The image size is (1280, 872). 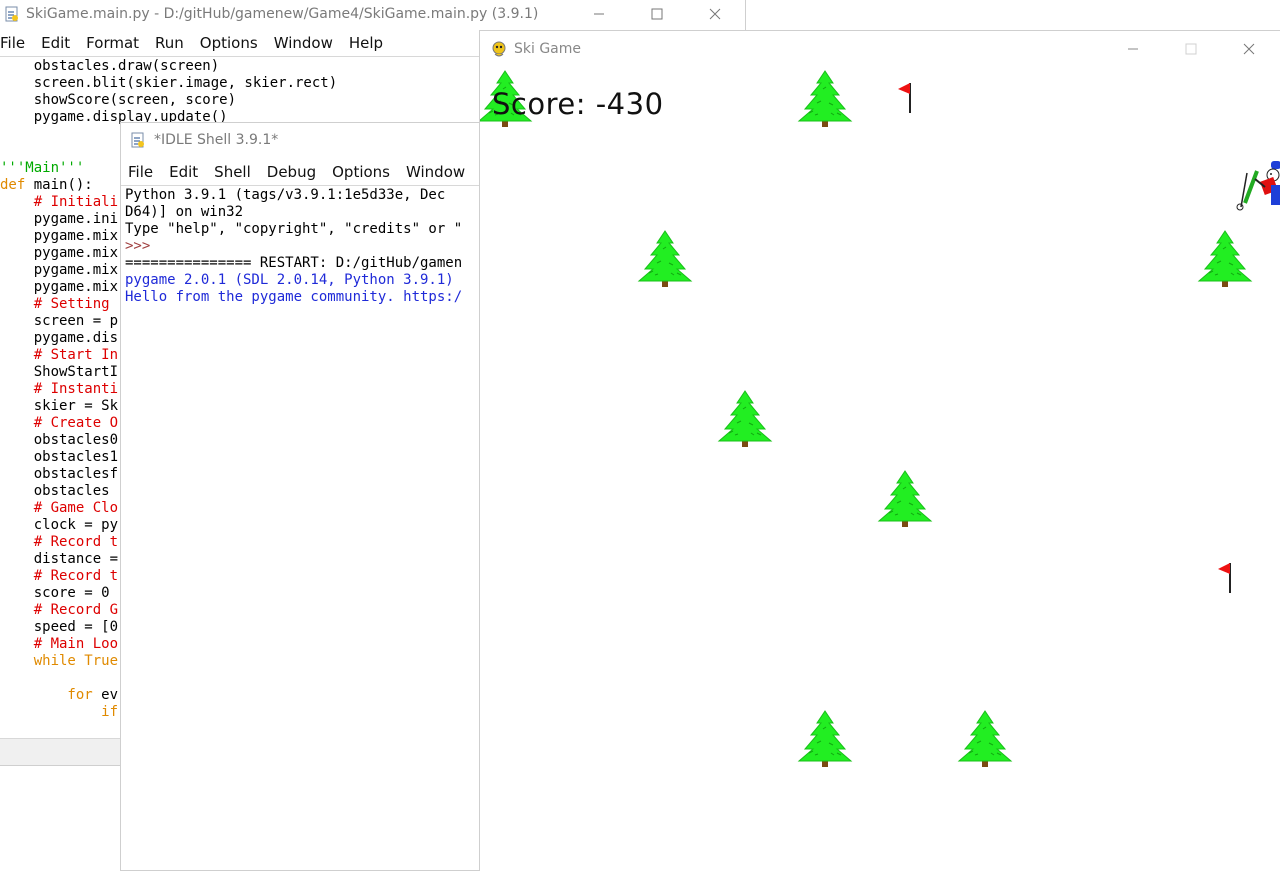 What do you see at coordinates (144, 172) in the screenshot?
I see `shell-menu-file: File` at bounding box center [144, 172].